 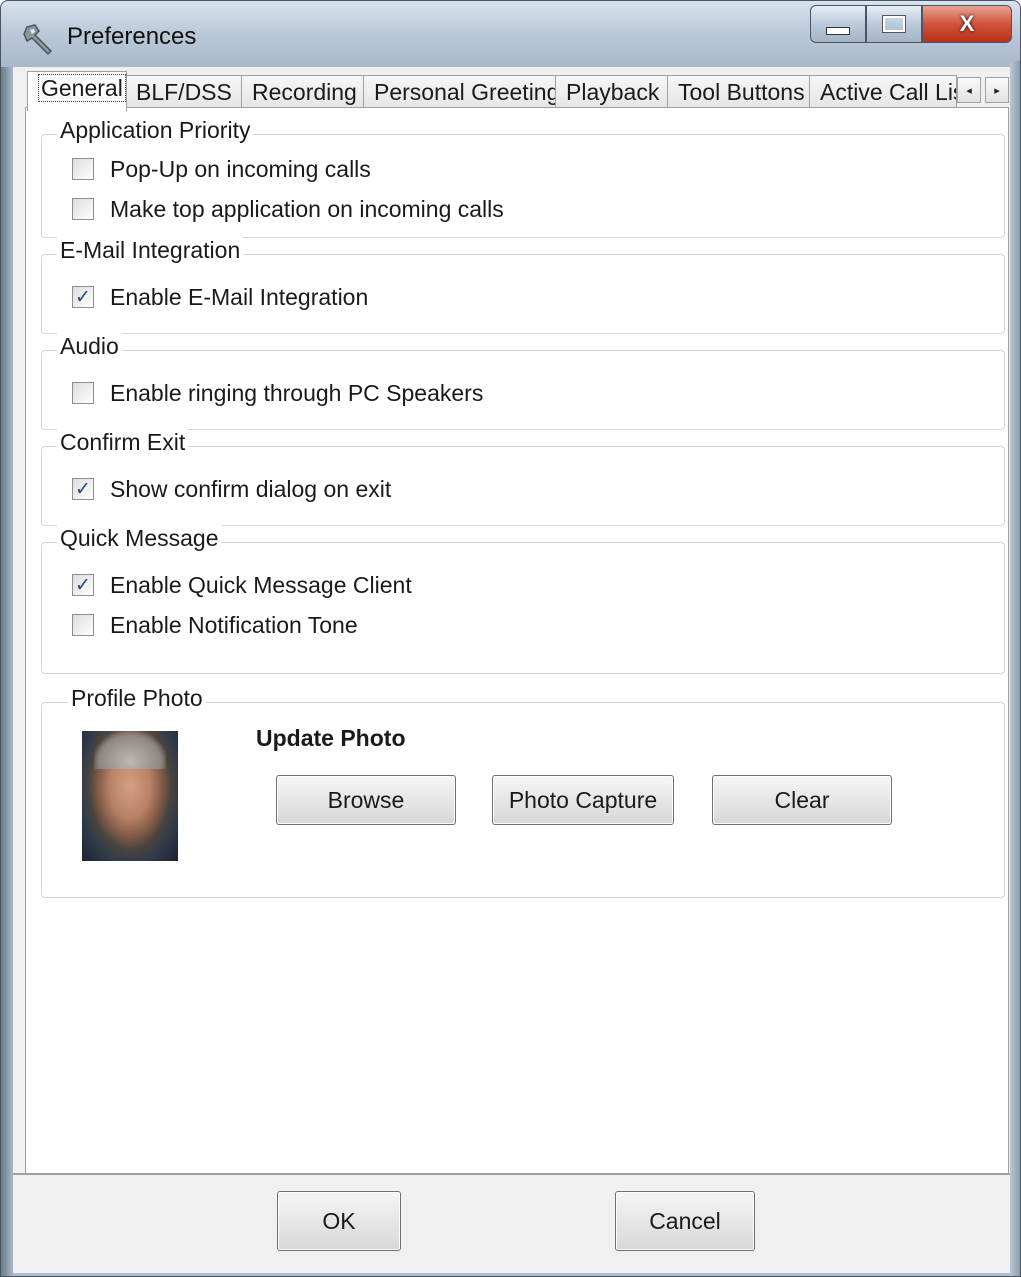 I want to click on show-confirm-dialog-checkbox: ✓ Show confirm dialog on exit, so click(x=231, y=489).